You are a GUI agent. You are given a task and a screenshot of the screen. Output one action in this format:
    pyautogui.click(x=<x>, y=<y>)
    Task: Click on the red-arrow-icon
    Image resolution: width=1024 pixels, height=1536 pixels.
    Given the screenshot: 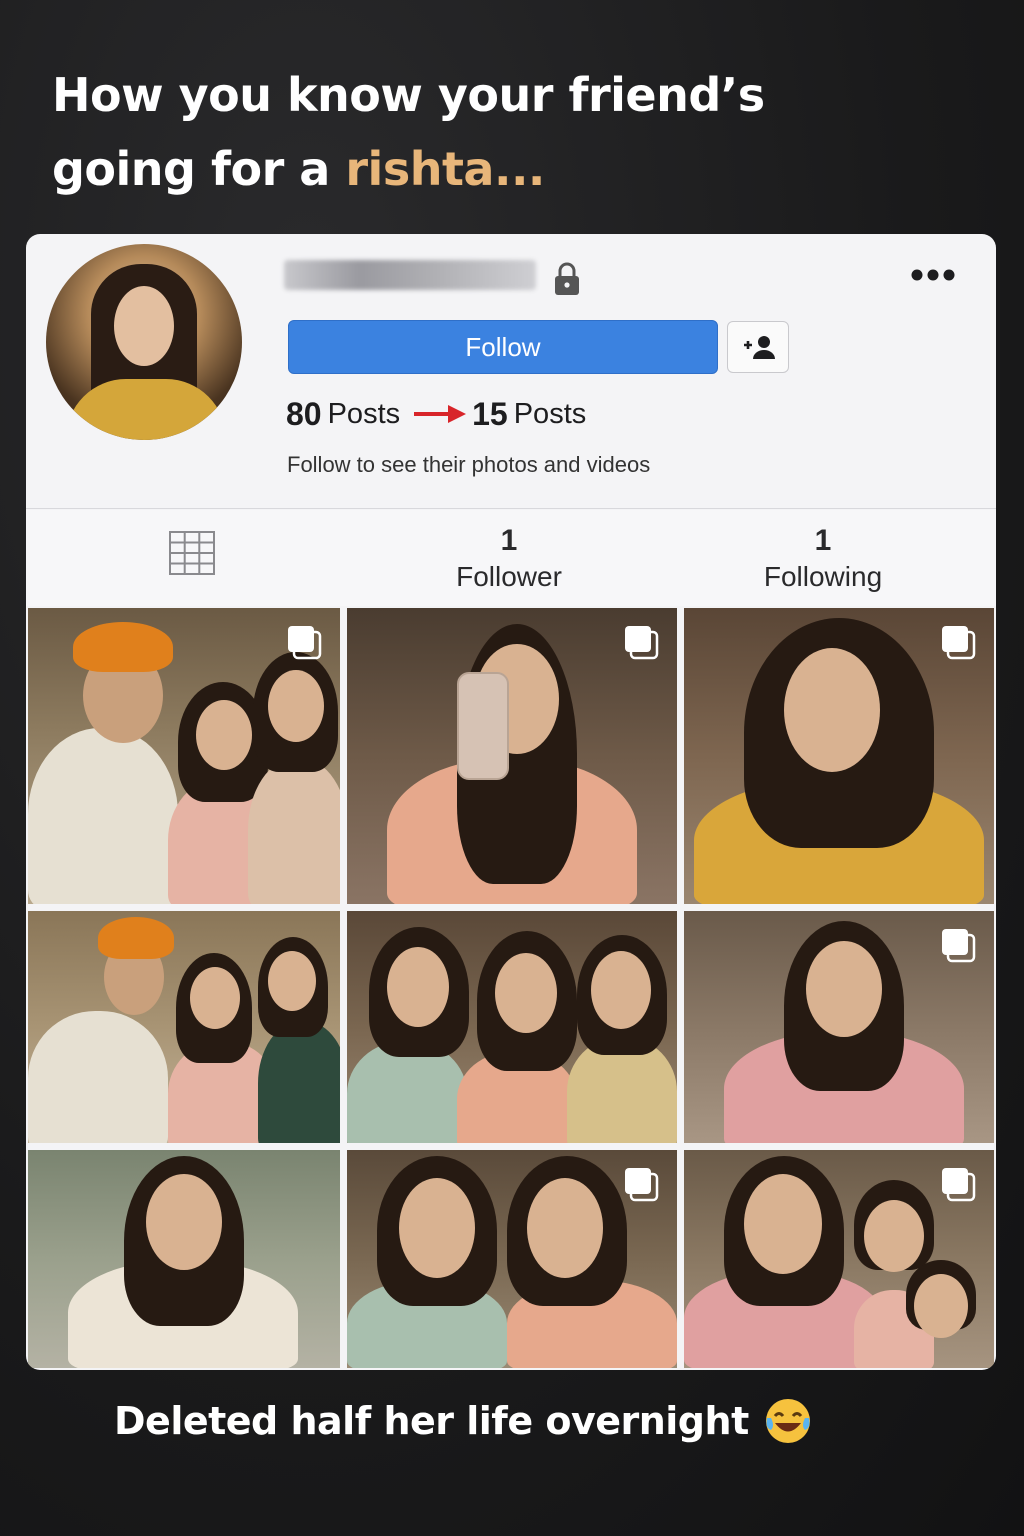 What is the action you would take?
    pyautogui.click(x=440, y=414)
    